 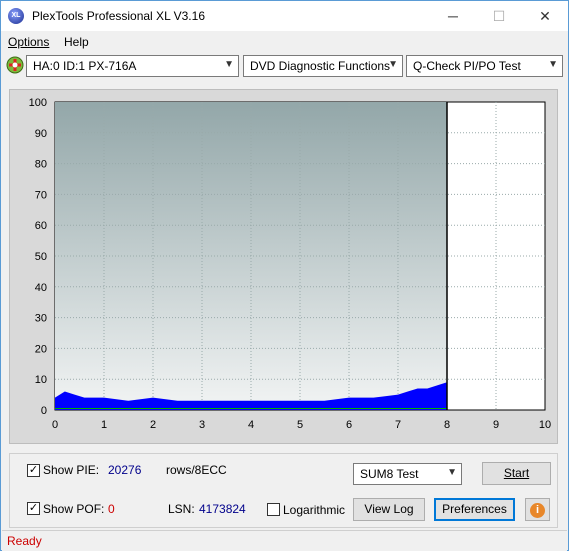 I want to click on pie-count: 20276, so click(x=125, y=470).